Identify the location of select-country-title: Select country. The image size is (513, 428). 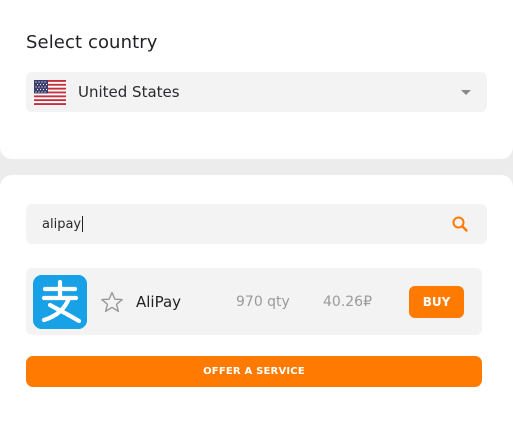
(92, 42).